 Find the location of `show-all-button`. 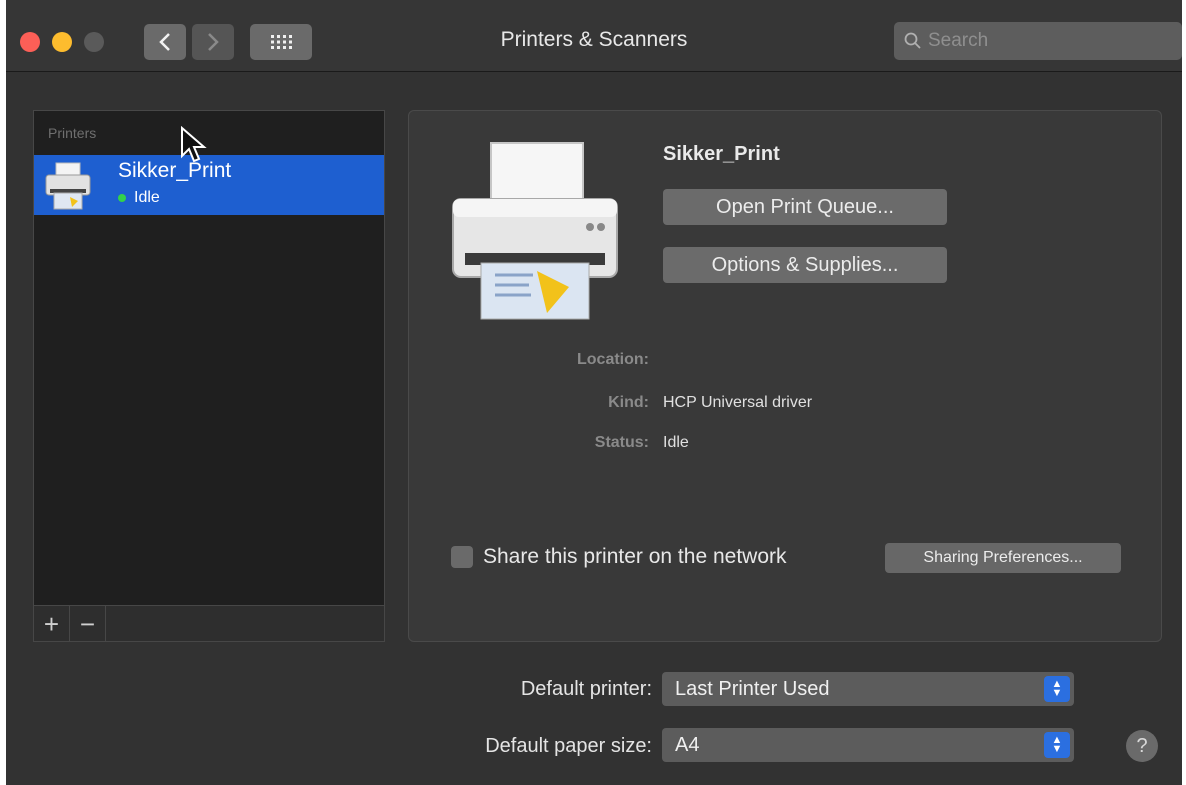

show-all-button is located at coordinates (281, 42).